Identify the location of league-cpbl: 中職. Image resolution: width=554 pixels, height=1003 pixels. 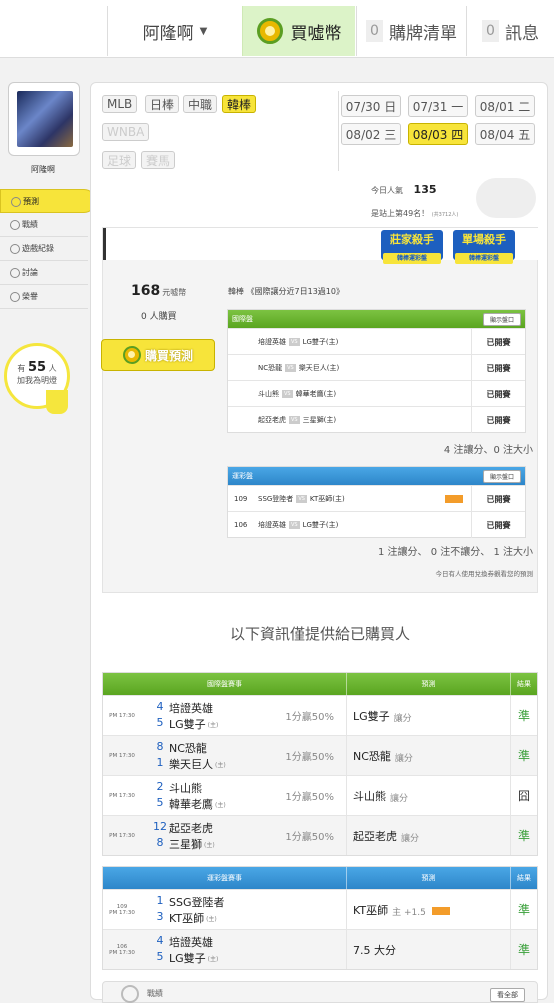
(200, 104).